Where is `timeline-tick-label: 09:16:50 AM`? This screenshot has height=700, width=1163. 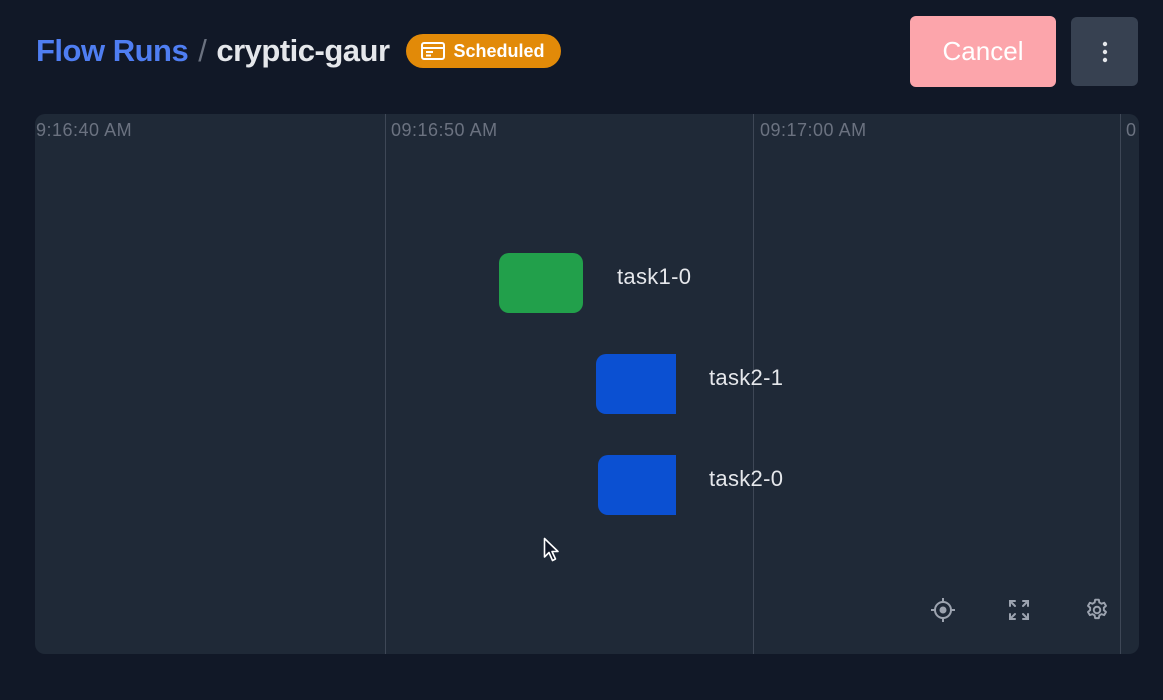 timeline-tick-label: 09:16:50 AM is located at coordinates (444, 130).